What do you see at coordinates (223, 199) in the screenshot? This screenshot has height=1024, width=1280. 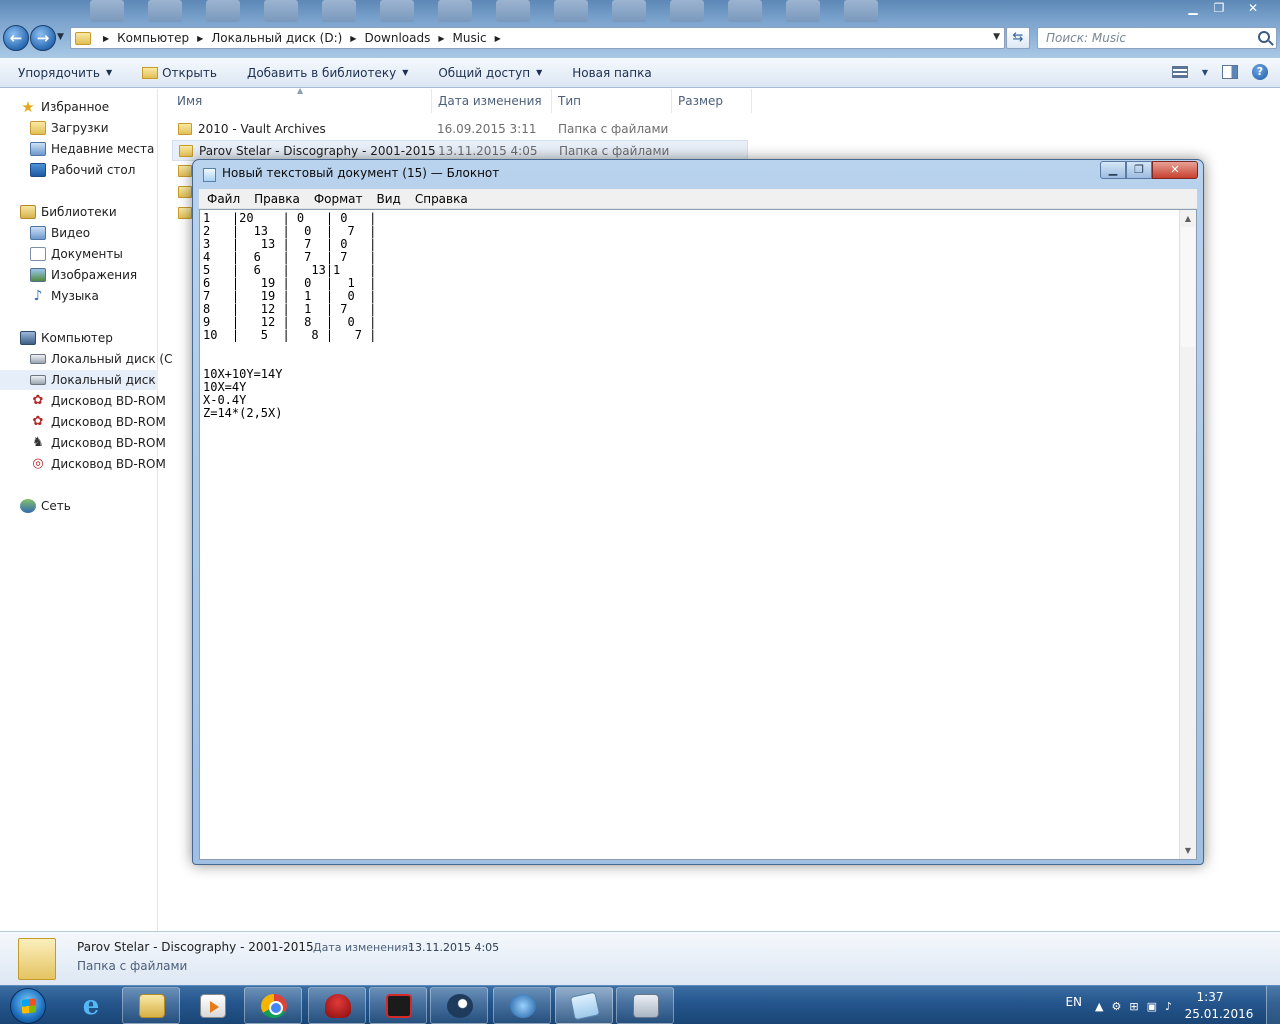 I see `menu-file: Файл` at bounding box center [223, 199].